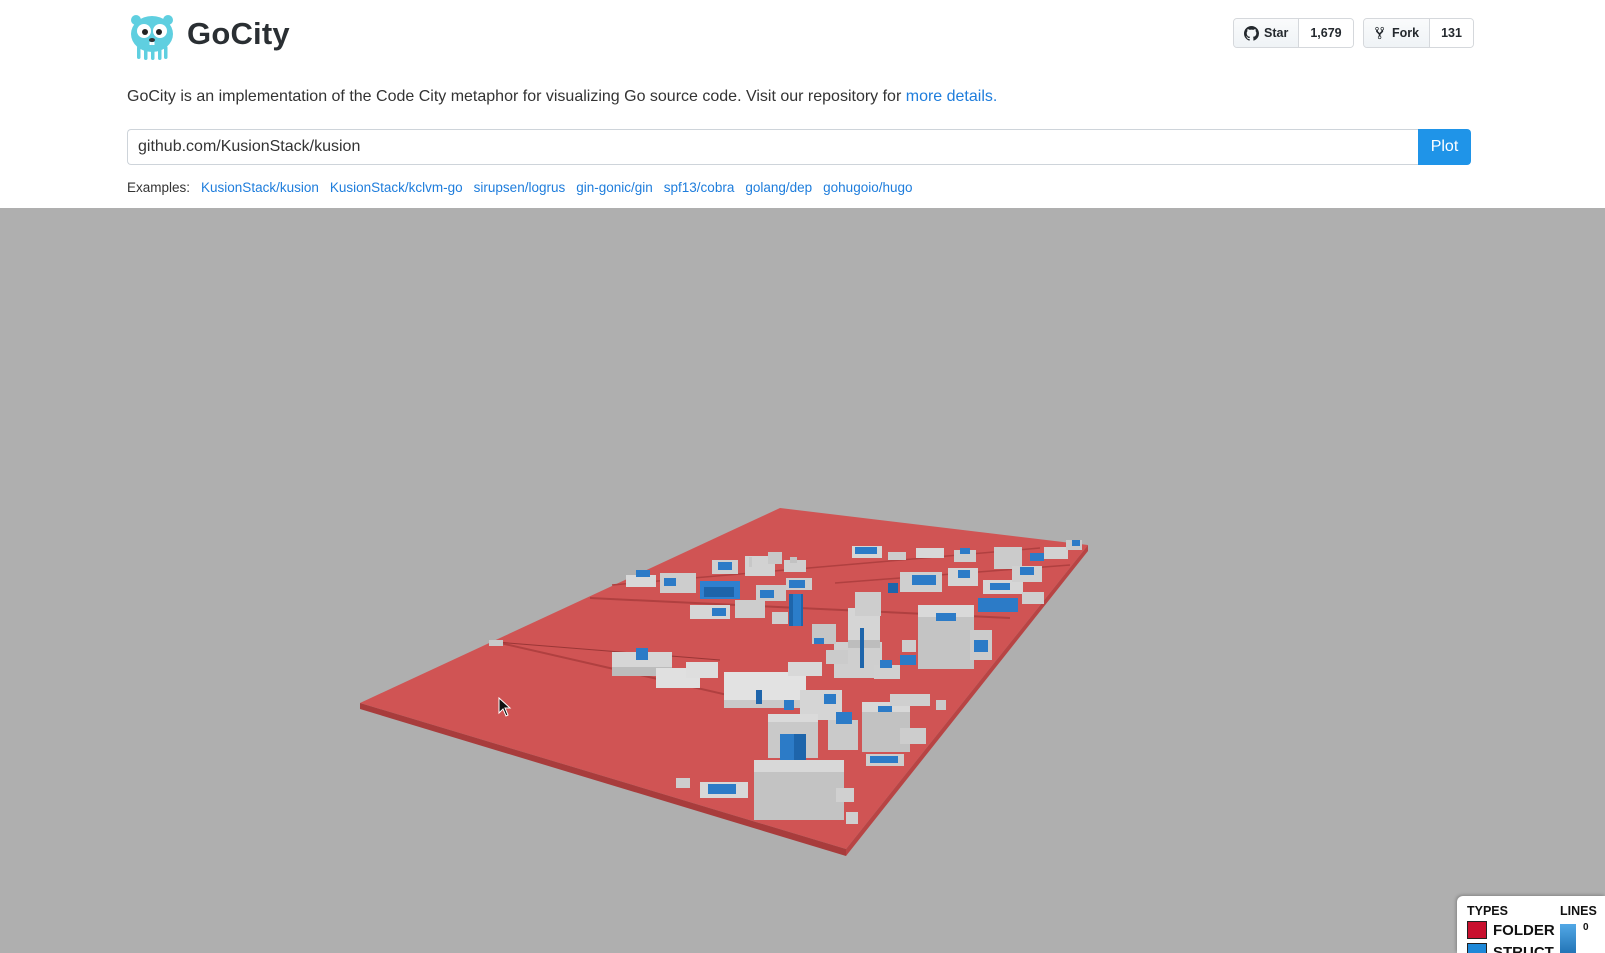  Describe the element at coordinates (1487, 911) in the screenshot. I see `legend-types-title: TYPES` at that location.